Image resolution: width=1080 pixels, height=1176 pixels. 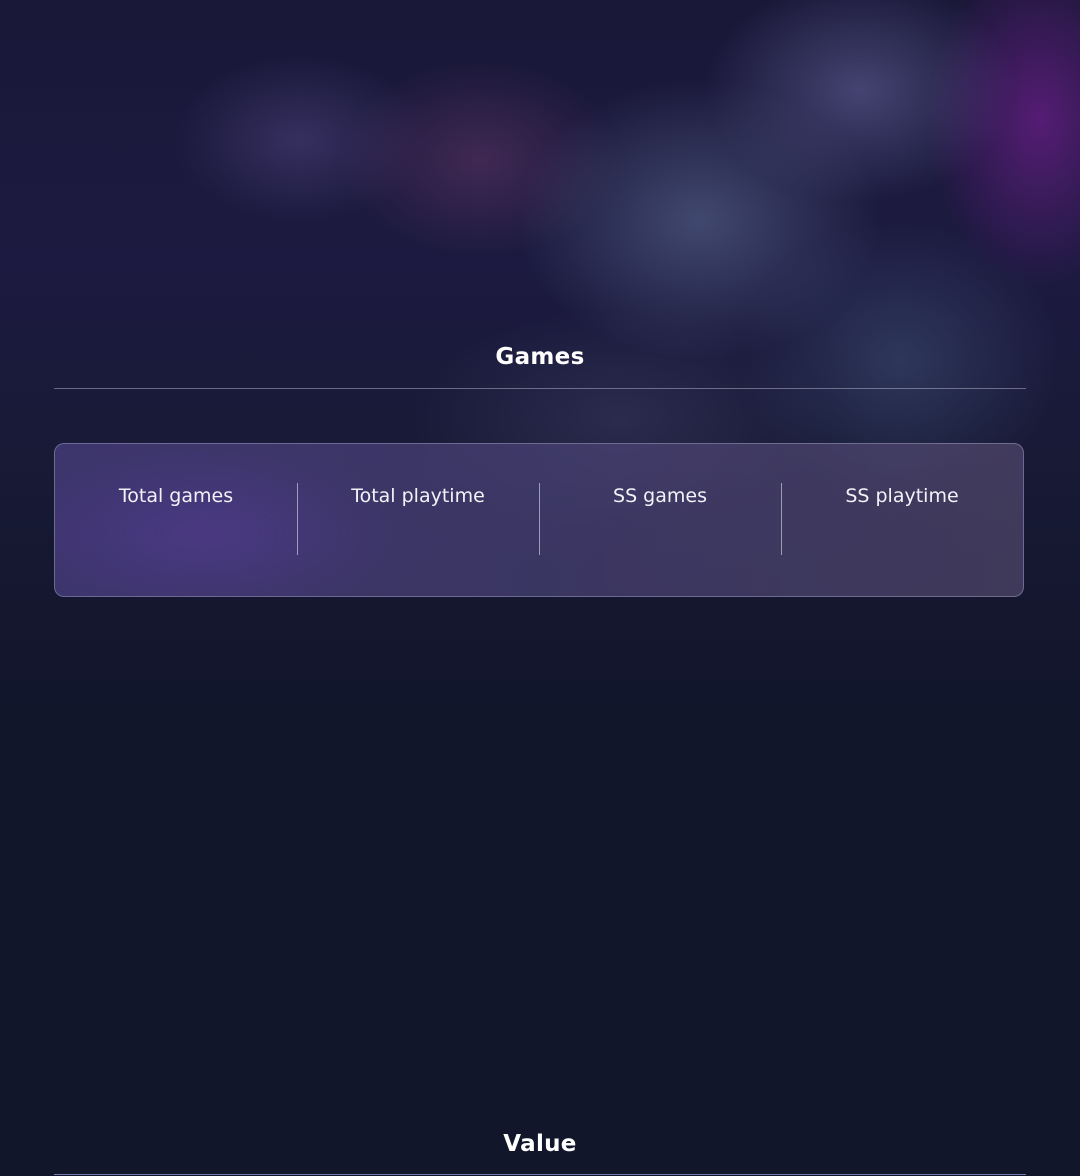 What do you see at coordinates (540, 388) in the screenshot?
I see `games-section-divider` at bounding box center [540, 388].